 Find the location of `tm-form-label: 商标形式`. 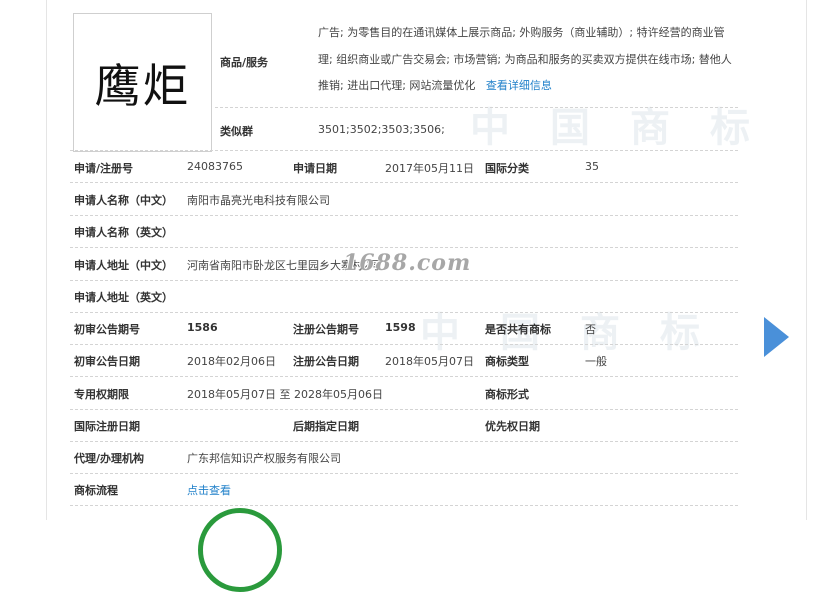

tm-form-label: 商标形式 is located at coordinates (507, 394).